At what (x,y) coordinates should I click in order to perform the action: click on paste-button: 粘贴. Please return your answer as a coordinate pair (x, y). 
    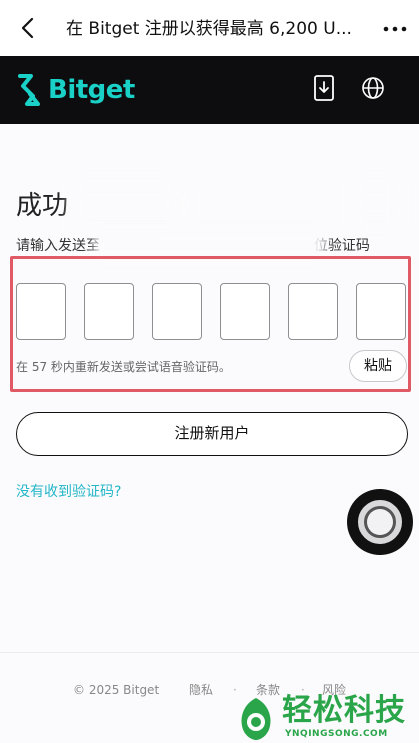
    Looking at the image, I should click on (378, 366).